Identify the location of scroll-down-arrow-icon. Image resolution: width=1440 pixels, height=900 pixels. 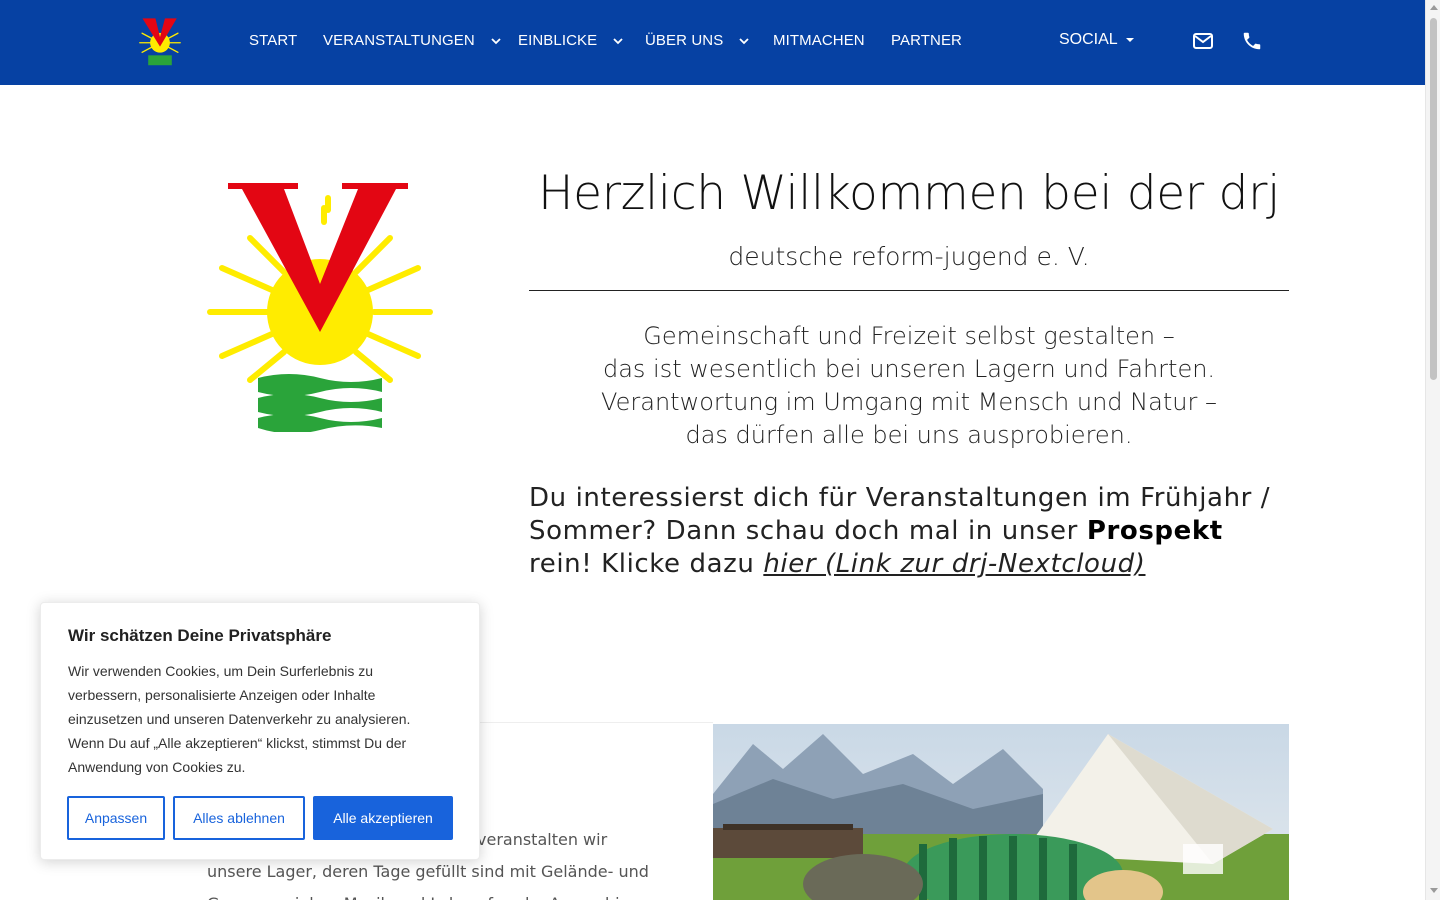
(1434, 890).